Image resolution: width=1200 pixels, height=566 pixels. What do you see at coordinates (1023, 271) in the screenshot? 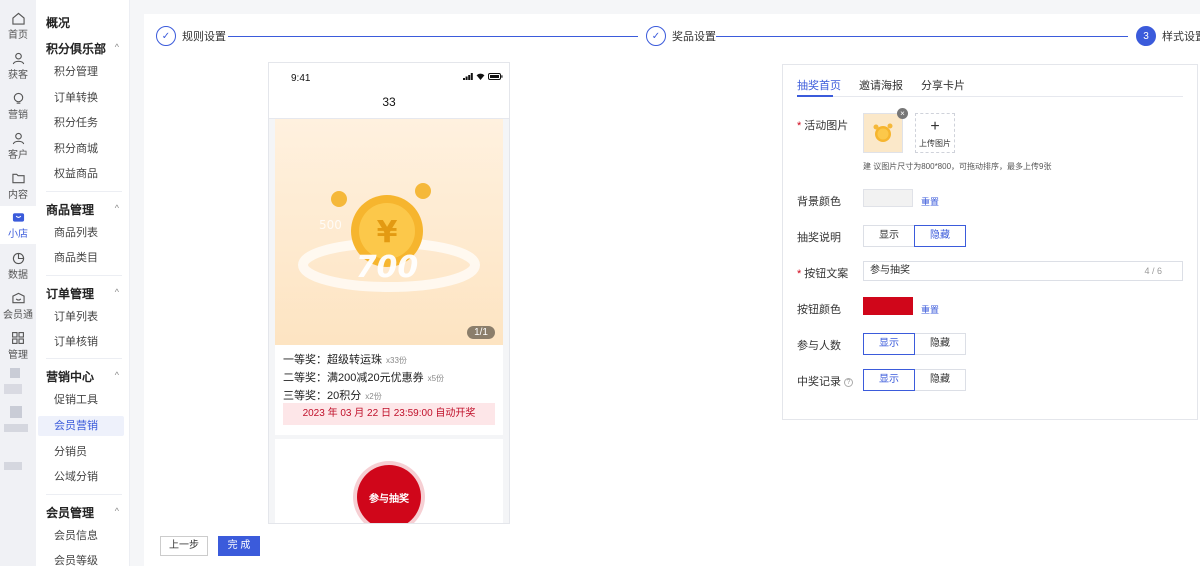
I see `button-text-input: 参与抽奖 4 / 6` at bounding box center [1023, 271].